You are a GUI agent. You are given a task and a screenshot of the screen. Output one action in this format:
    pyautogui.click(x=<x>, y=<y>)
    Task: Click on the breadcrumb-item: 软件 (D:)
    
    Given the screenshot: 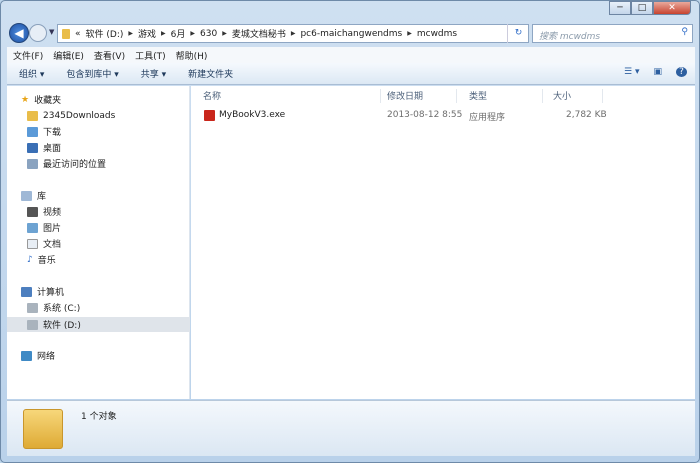 What is the action you would take?
    pyautogui.click(x=105, y=33)
    